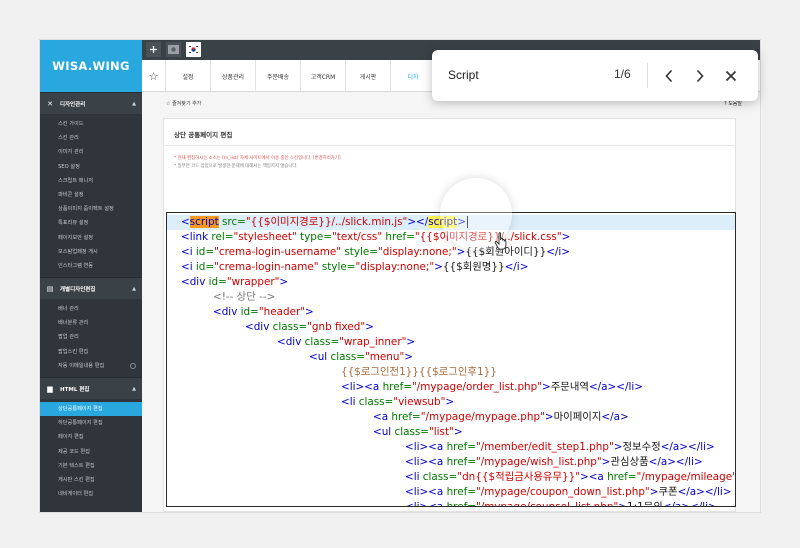  I want to click on sidebar-item: 스킨 관리, so click(91, 138).